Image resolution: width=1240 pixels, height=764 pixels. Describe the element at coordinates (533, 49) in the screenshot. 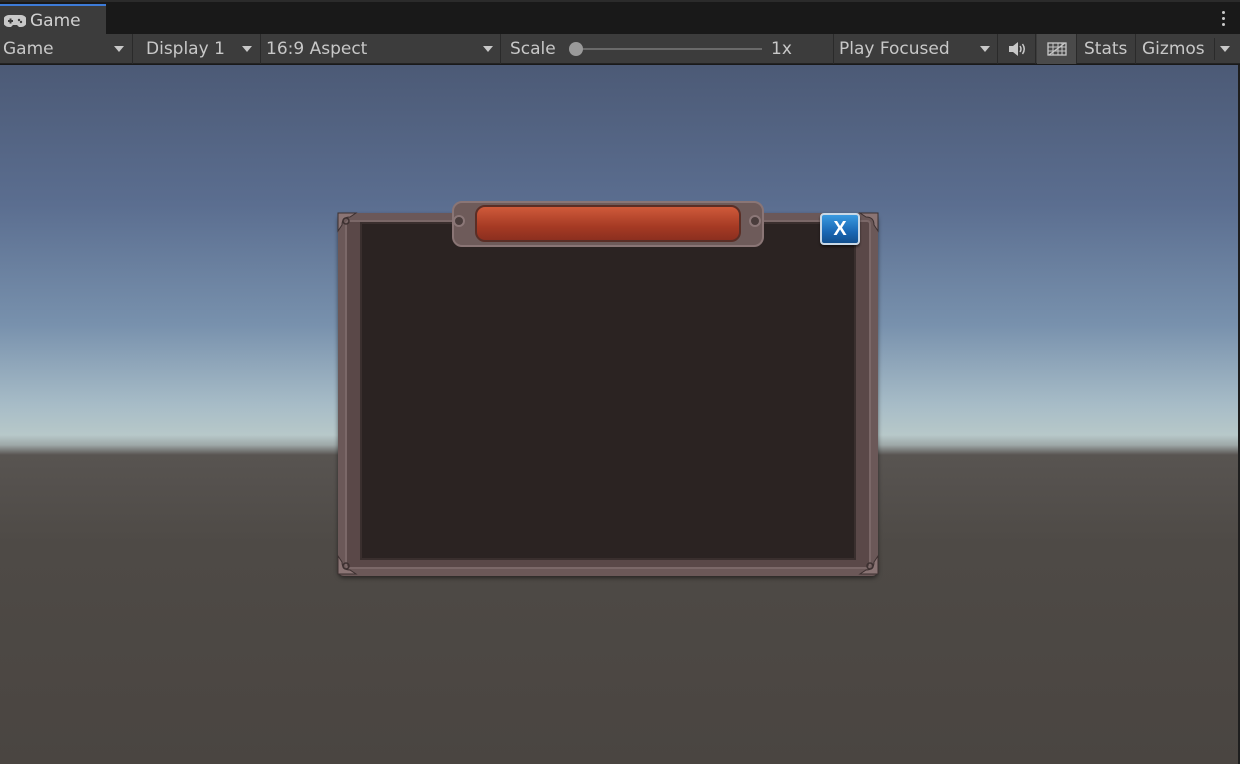

I see `scale-label: Scale` at that location.